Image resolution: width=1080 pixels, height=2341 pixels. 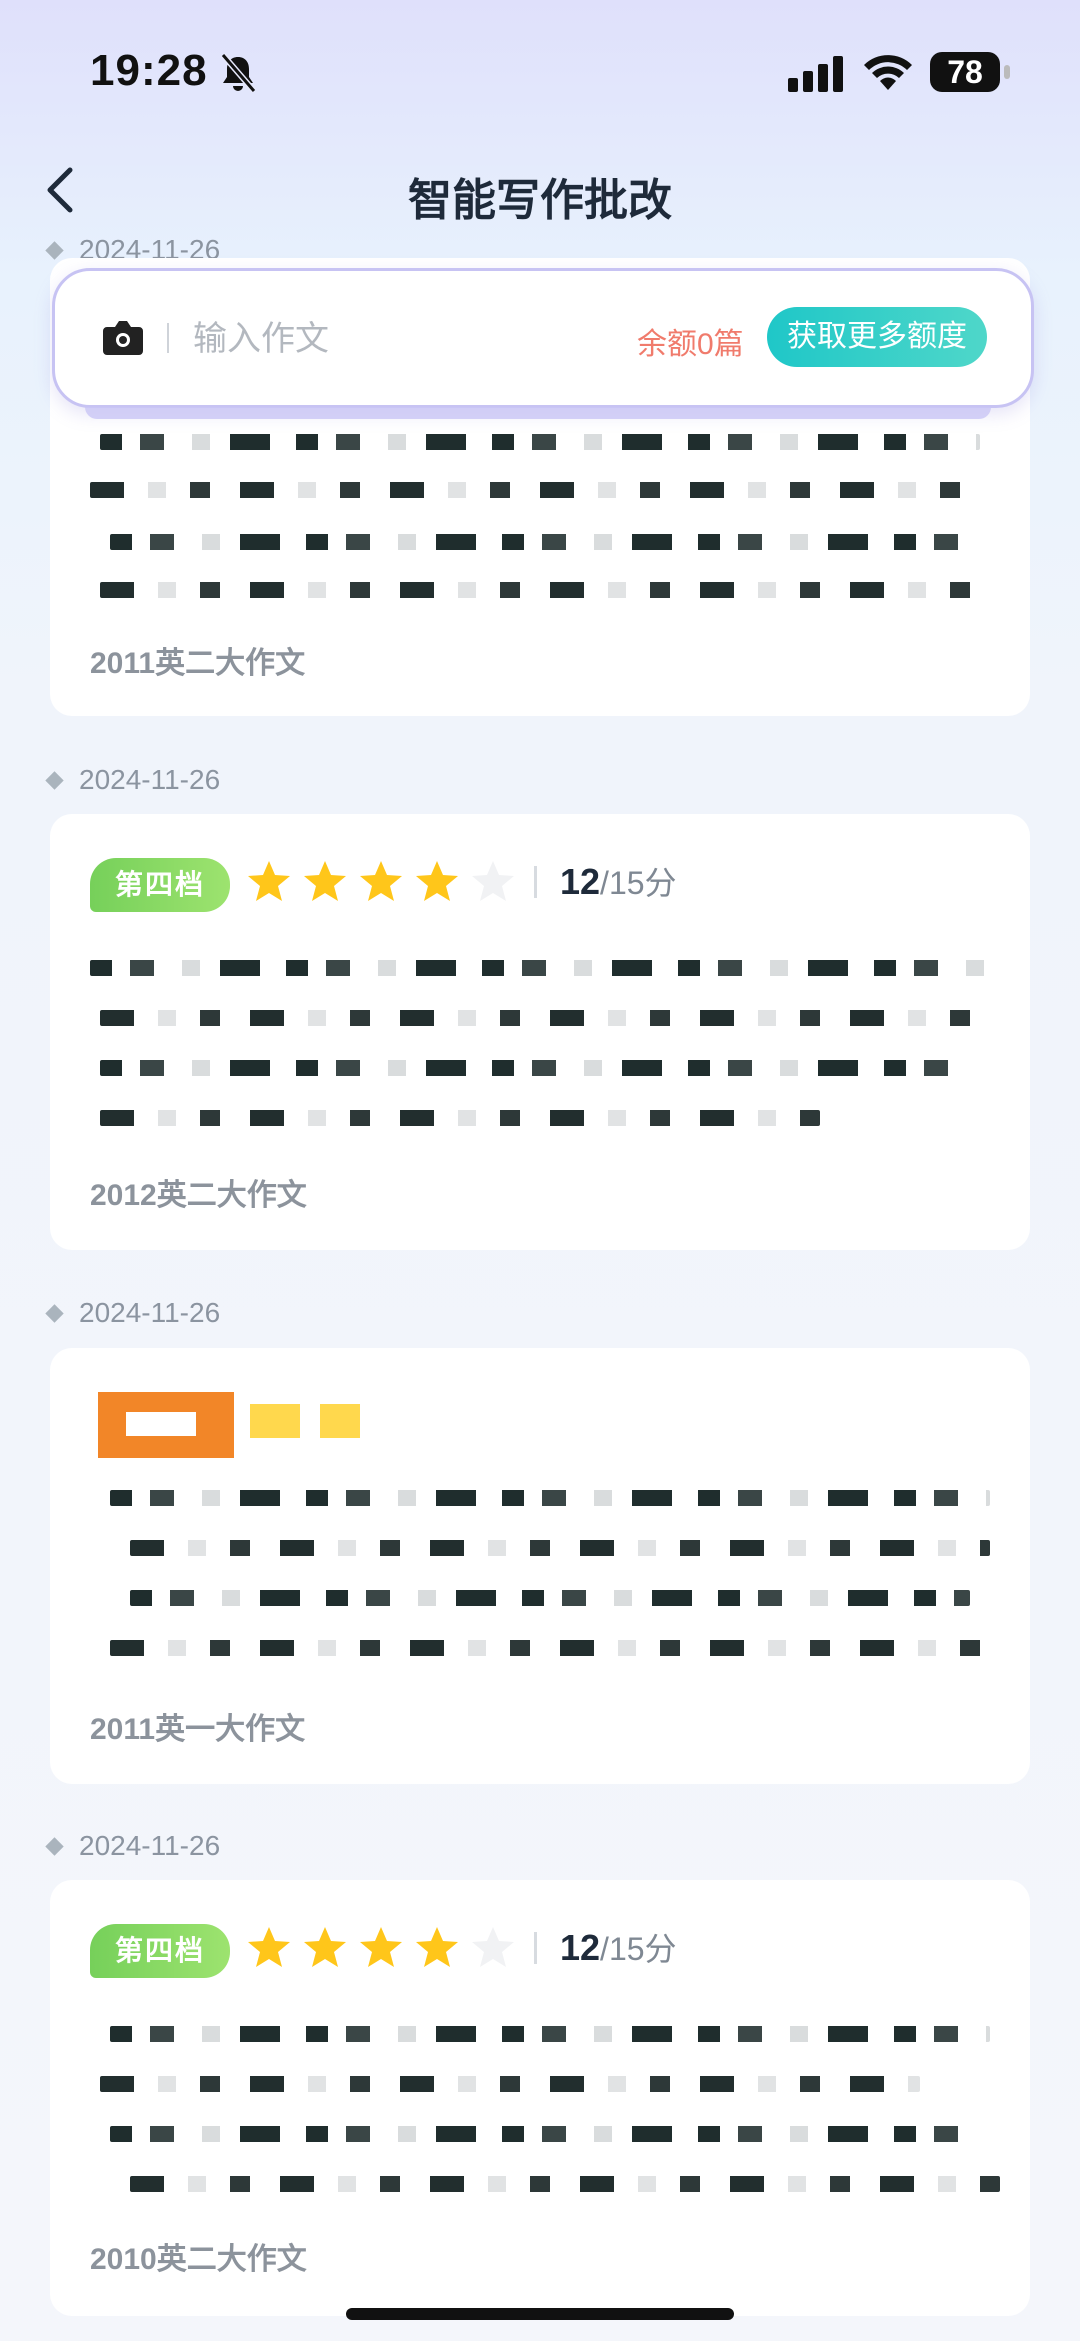 What do you see at coordinates (815, 74) in the screenshot?
I see `cellular-signal-icon` at bounding box center [815, 74].